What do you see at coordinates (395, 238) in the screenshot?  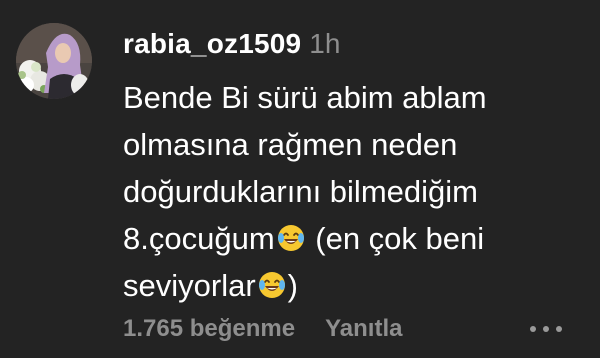 I see `comment-fragment: (en çok beni` at bounding box center [395, 238].